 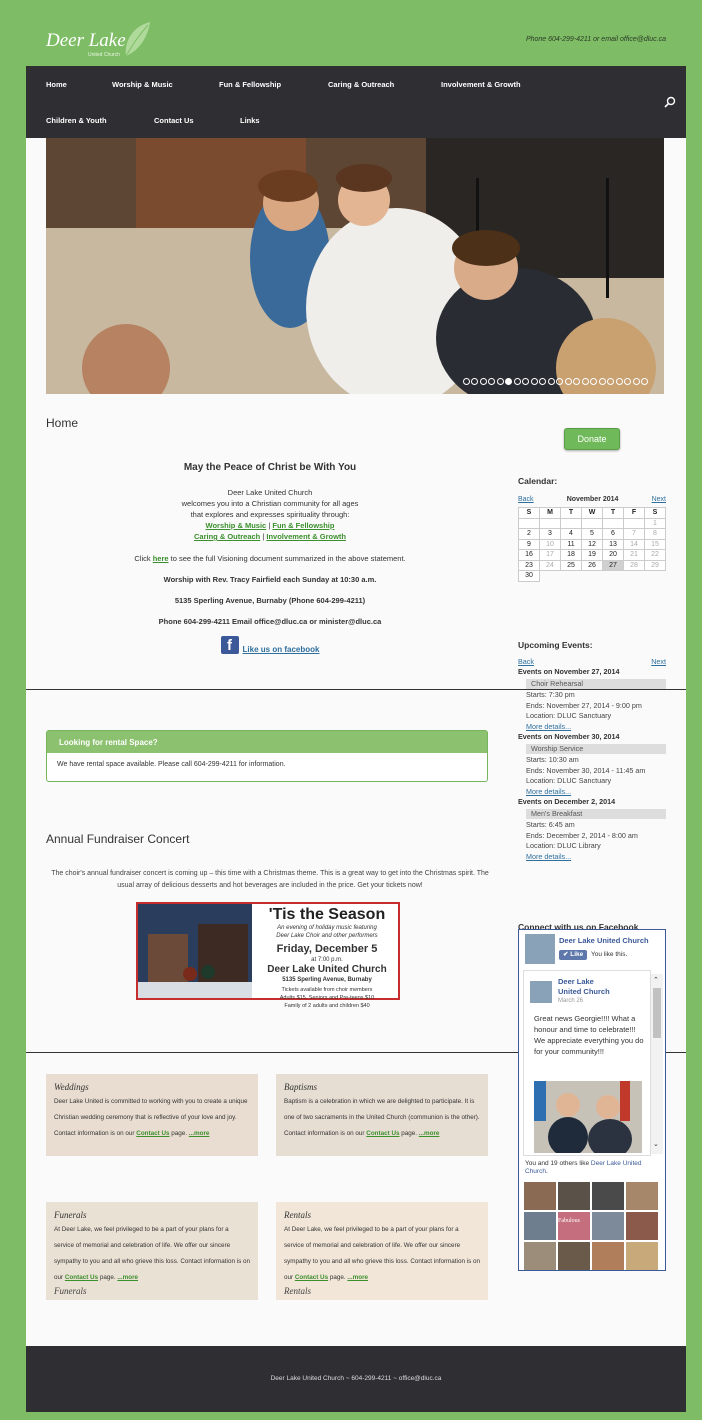 I want to click on site-logo: Deer Lake, so click(x=86, y=41).